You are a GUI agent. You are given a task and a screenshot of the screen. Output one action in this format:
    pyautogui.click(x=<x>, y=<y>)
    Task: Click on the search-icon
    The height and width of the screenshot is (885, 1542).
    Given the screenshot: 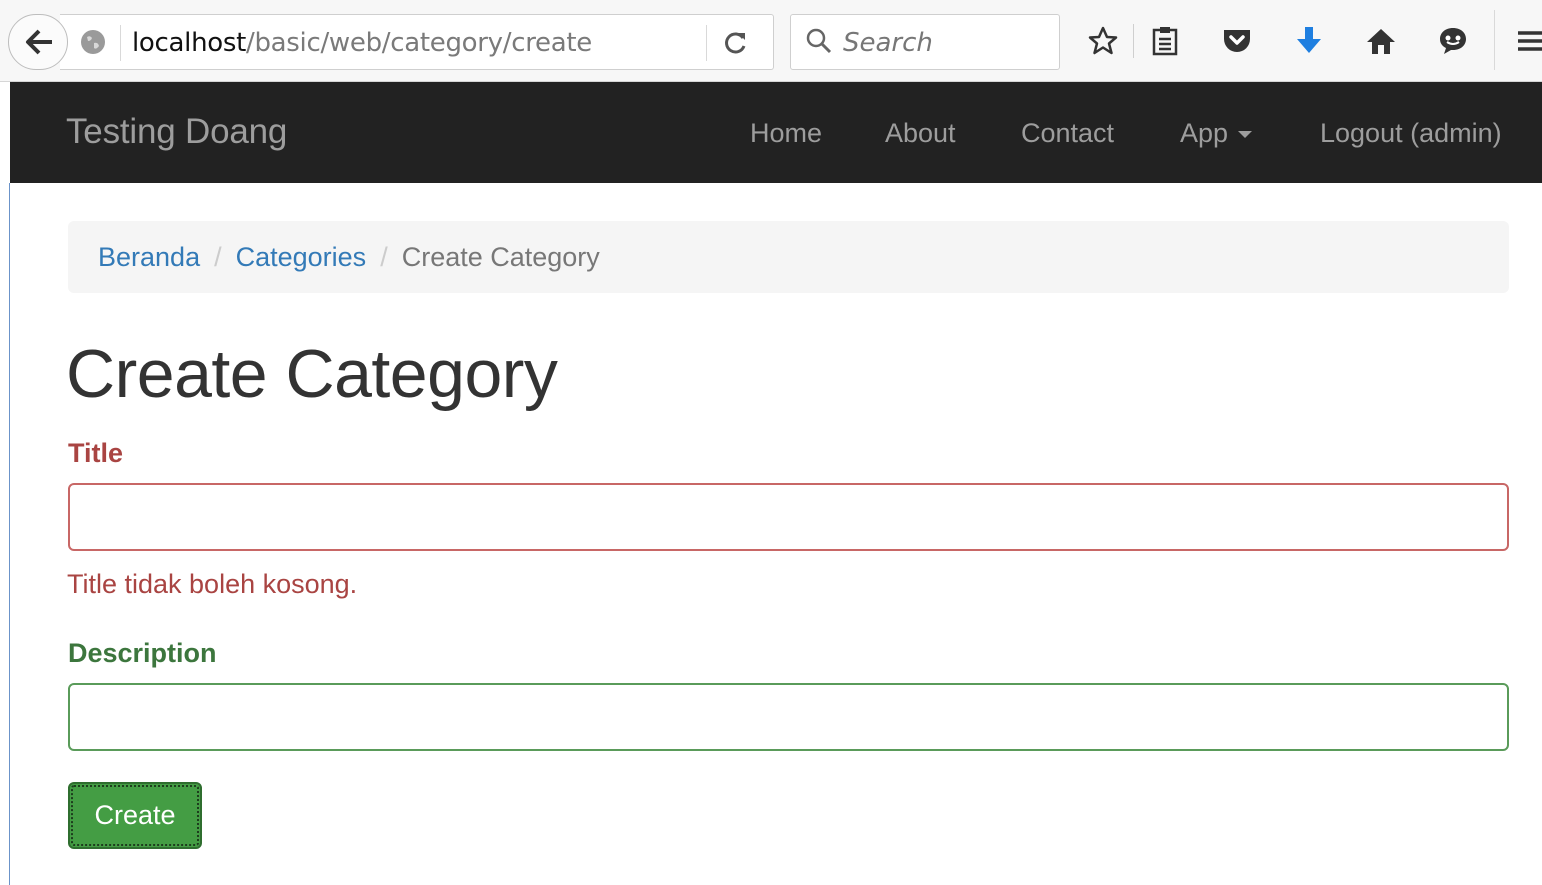 What is the action you would take?
    pyautogui.click(x=819, y=41)
    